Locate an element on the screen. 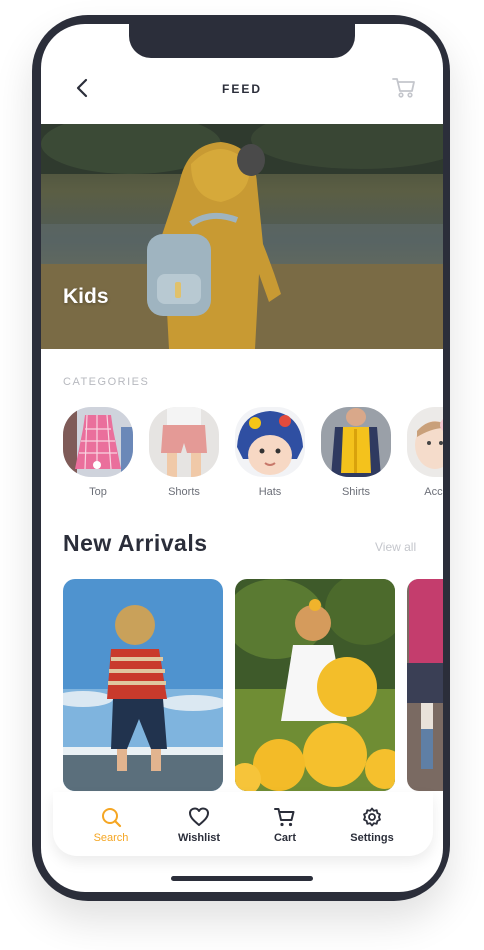 The width and height of the screenshot is (484, 950). gear-icon is located at coordinates (372, 817).